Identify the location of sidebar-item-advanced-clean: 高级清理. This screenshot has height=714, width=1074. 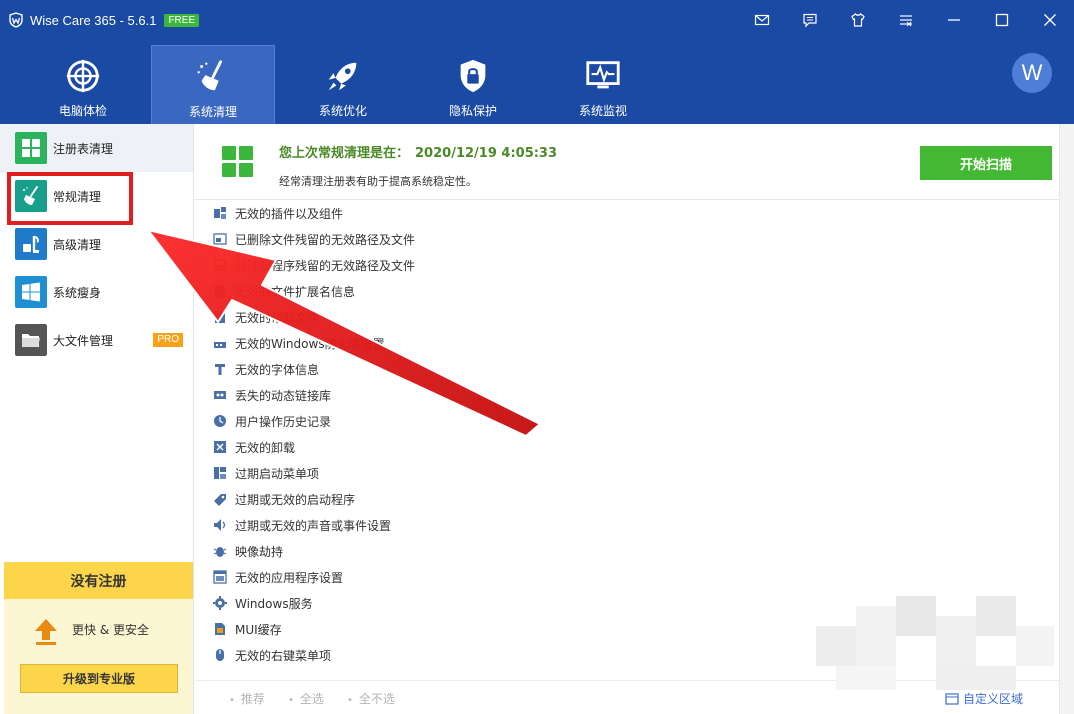
(96, 244).